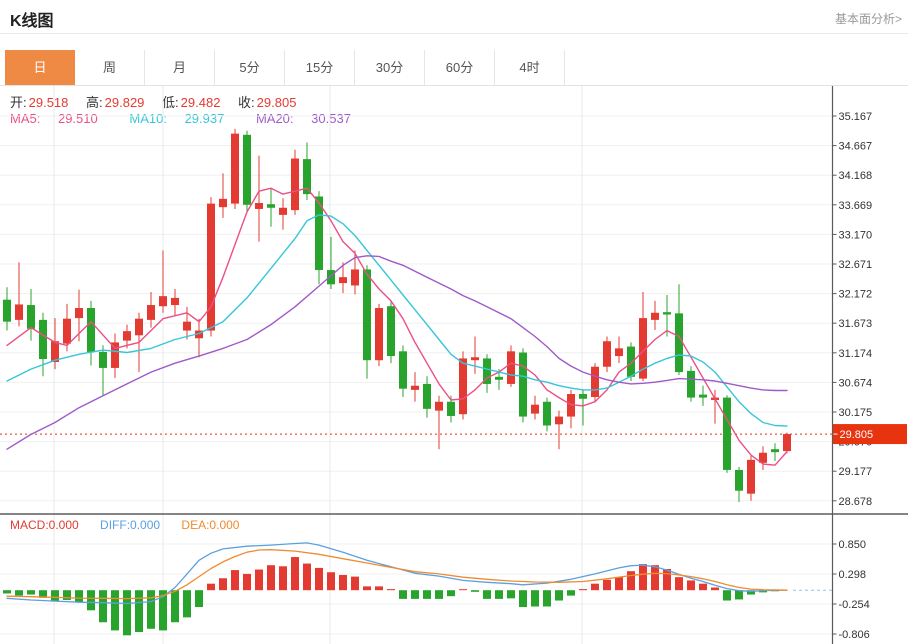  I want to click on macd-value: MACD:0.000, so click(44, 525).